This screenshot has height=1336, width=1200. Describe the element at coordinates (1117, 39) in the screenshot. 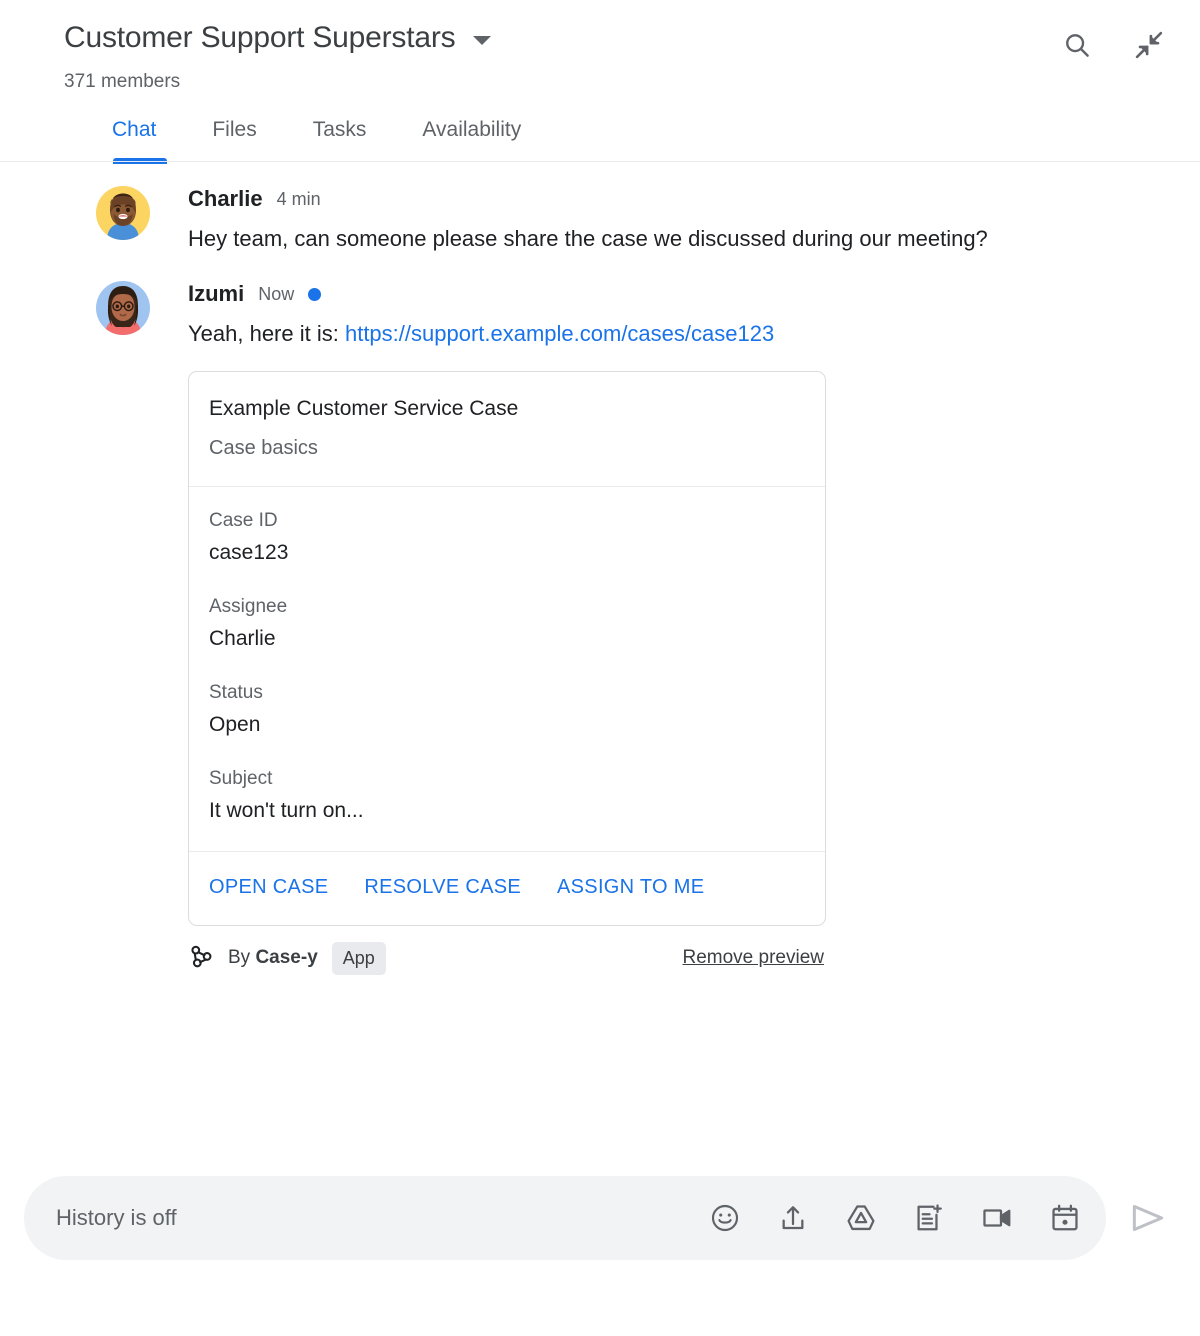

I see `header-actions` at that location.